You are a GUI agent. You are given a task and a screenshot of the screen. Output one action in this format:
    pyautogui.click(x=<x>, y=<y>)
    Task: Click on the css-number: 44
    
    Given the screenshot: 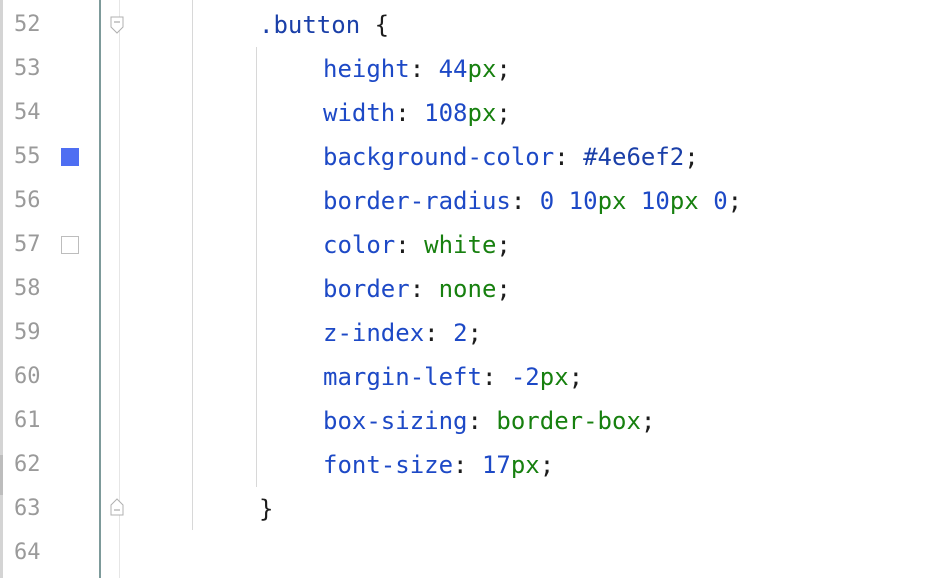 What is the action you would take?
    pyautogui.click(x=453, y=69)
    